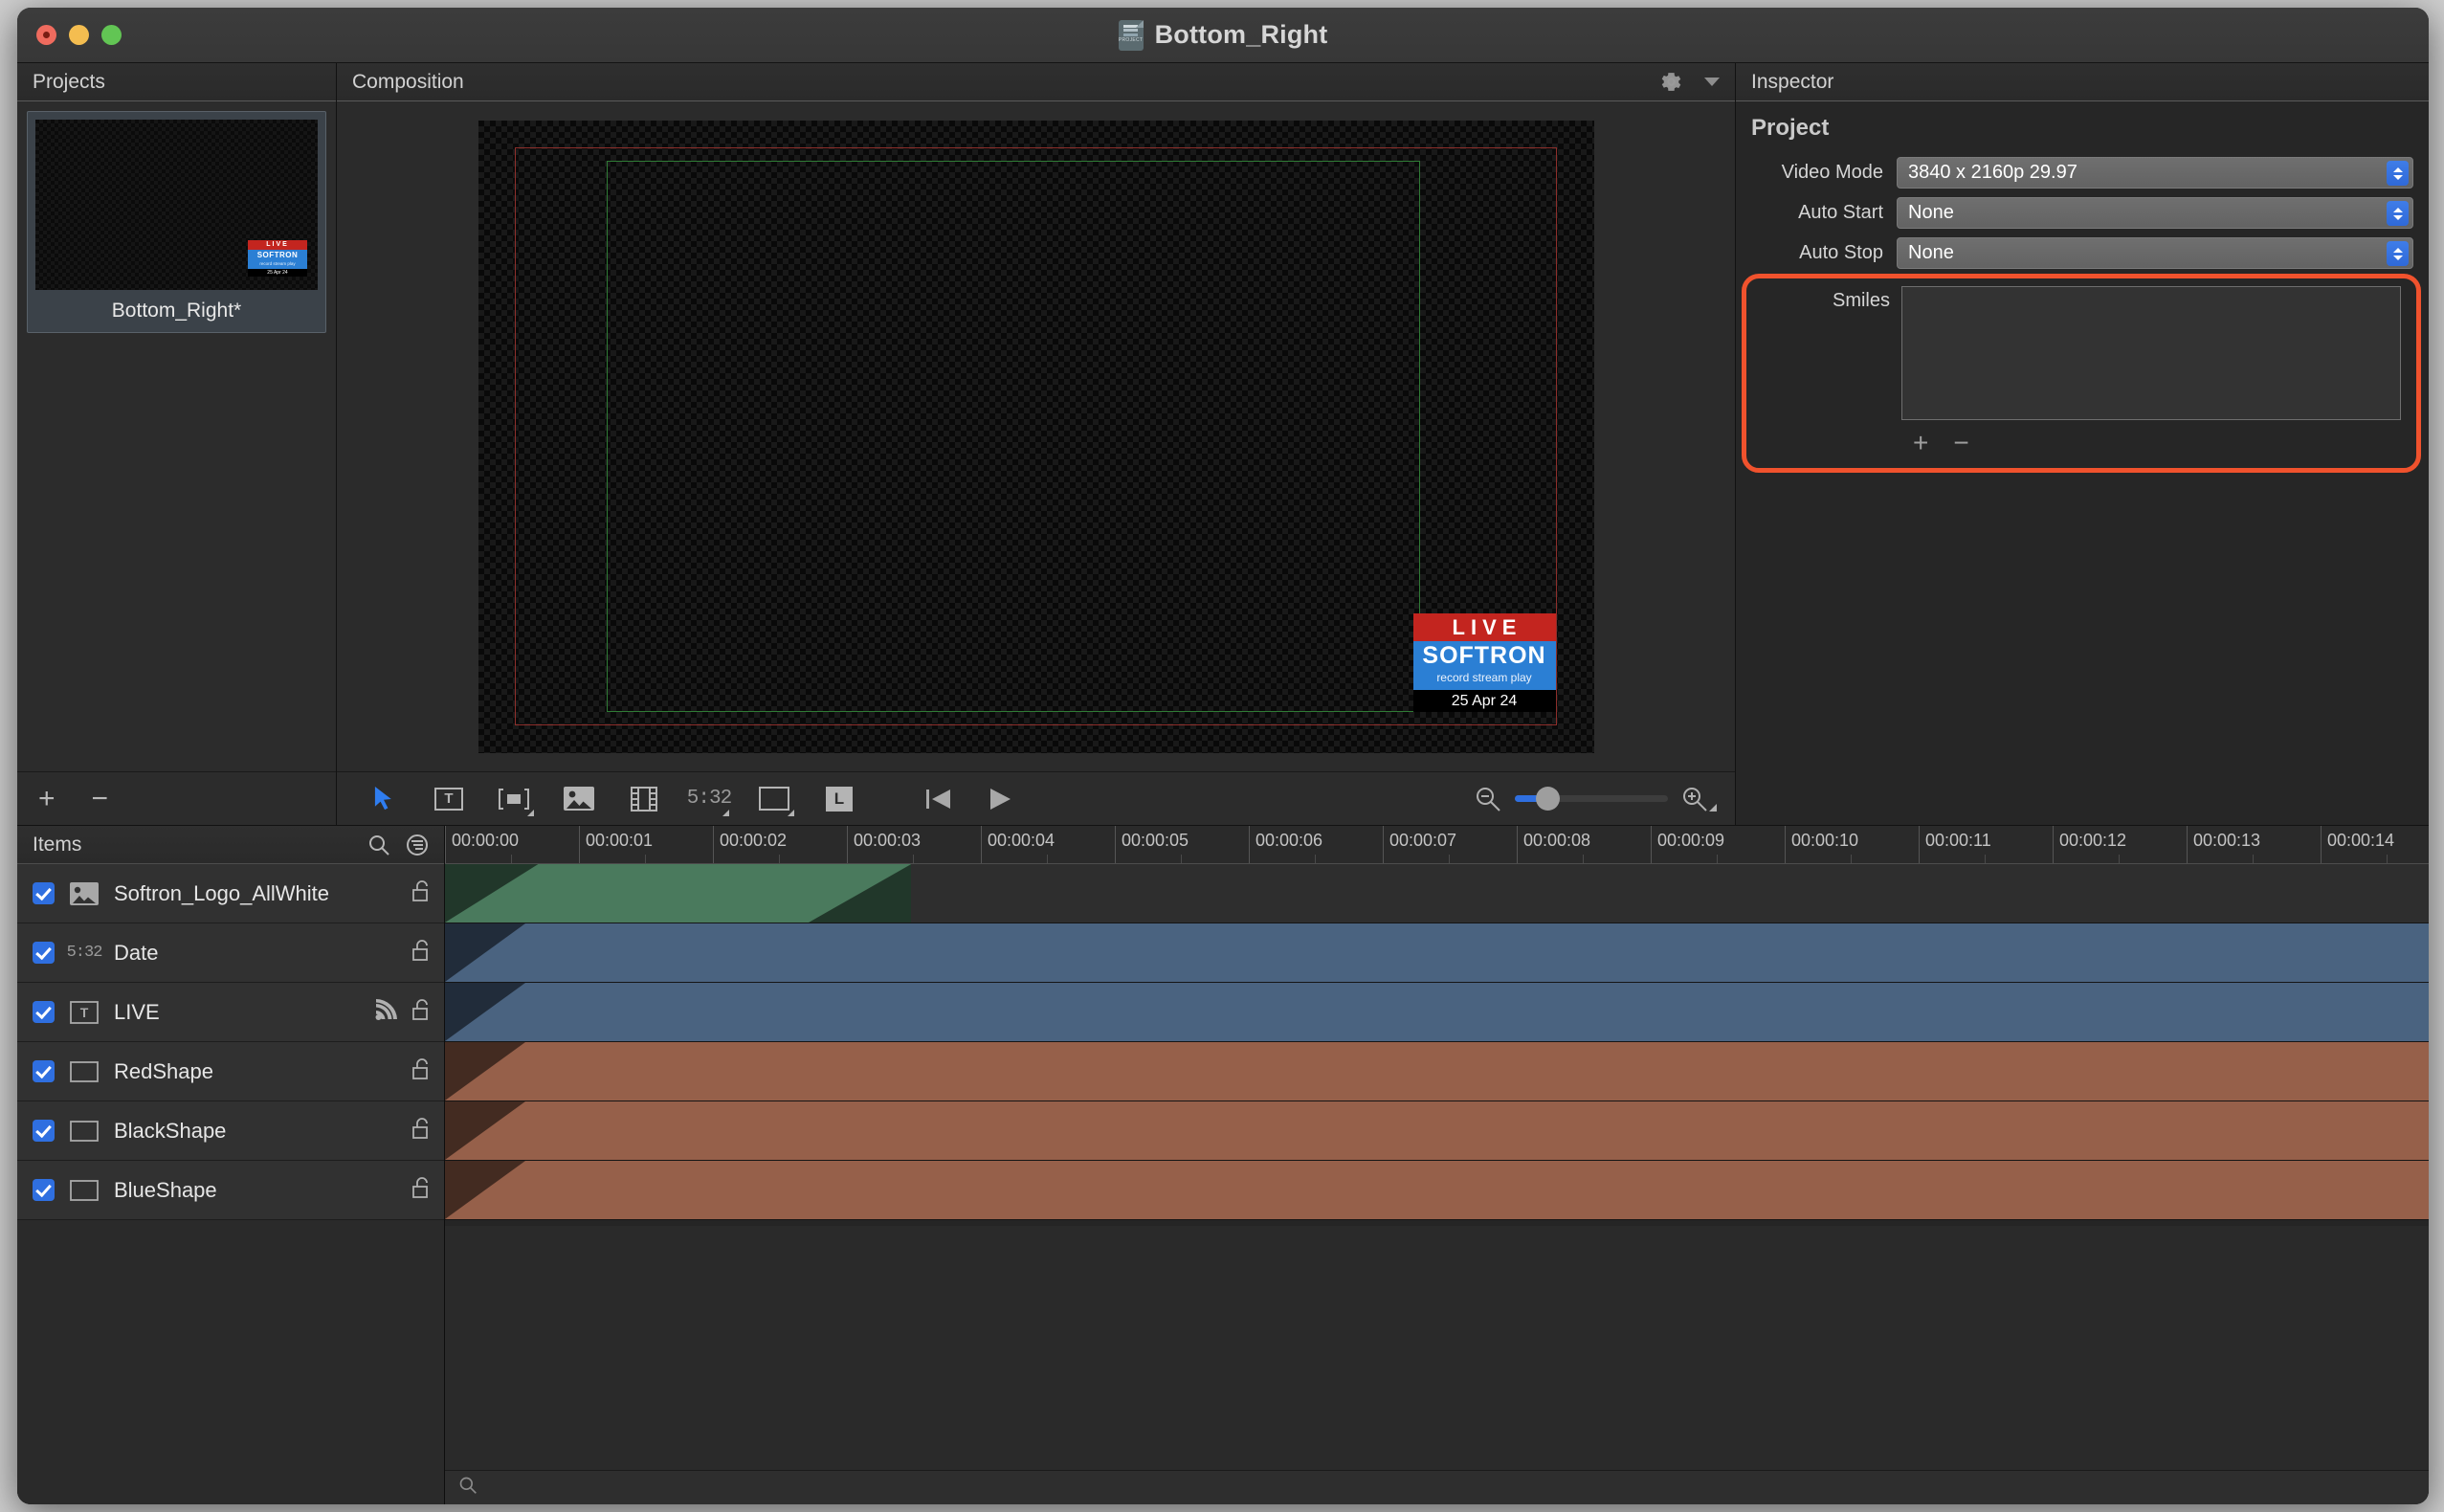  I want to click on zoom-slider, so click(1591, 799).